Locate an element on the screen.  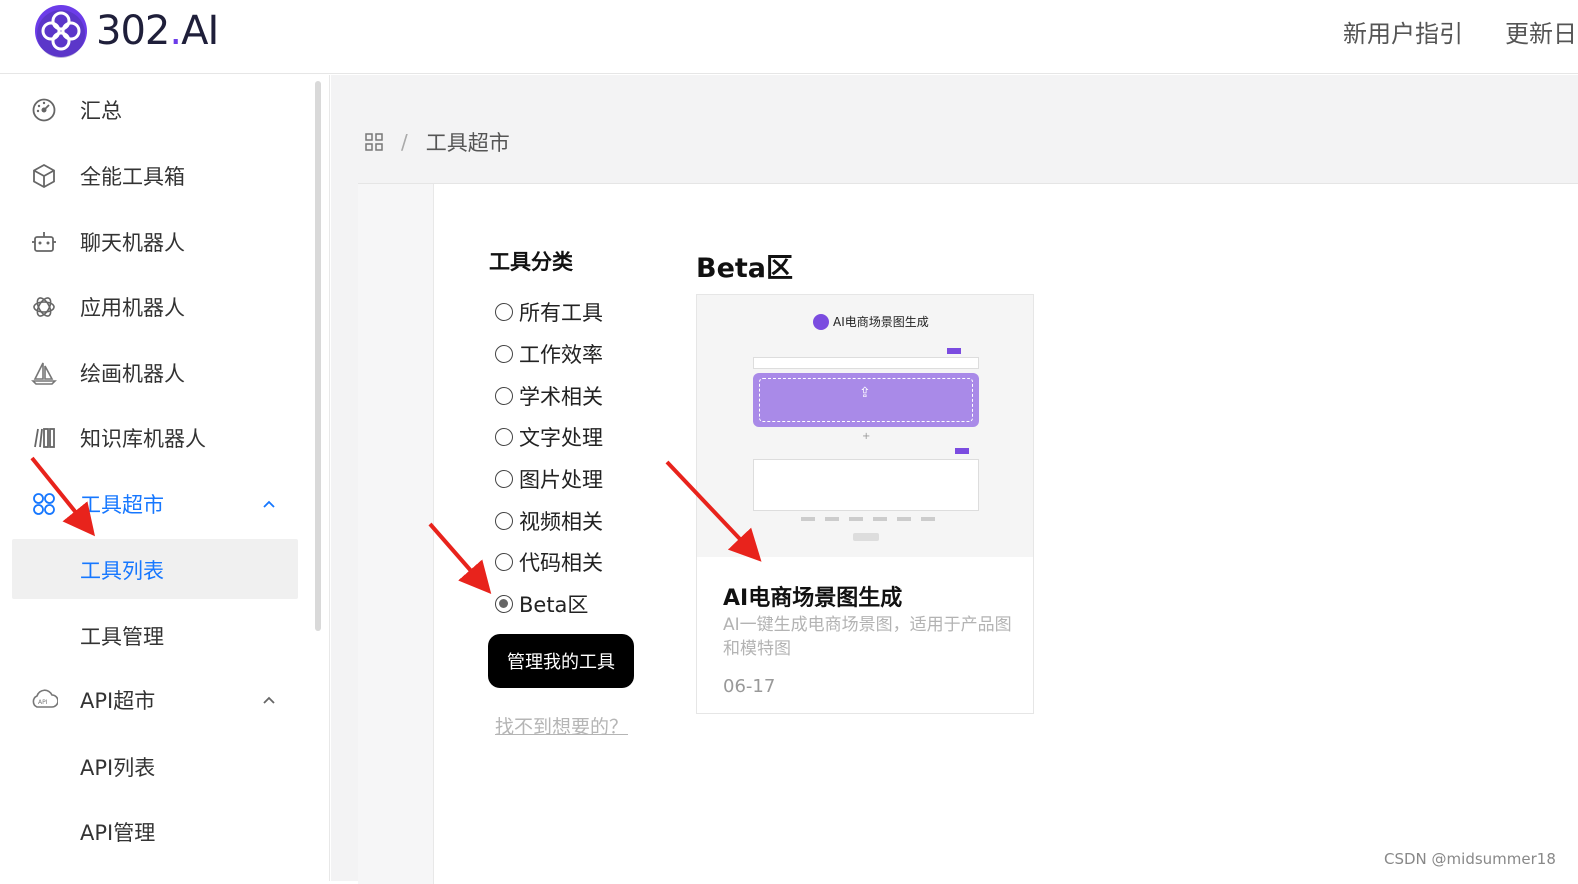
category-label: Beta区 is located at coordinates (554, 605).